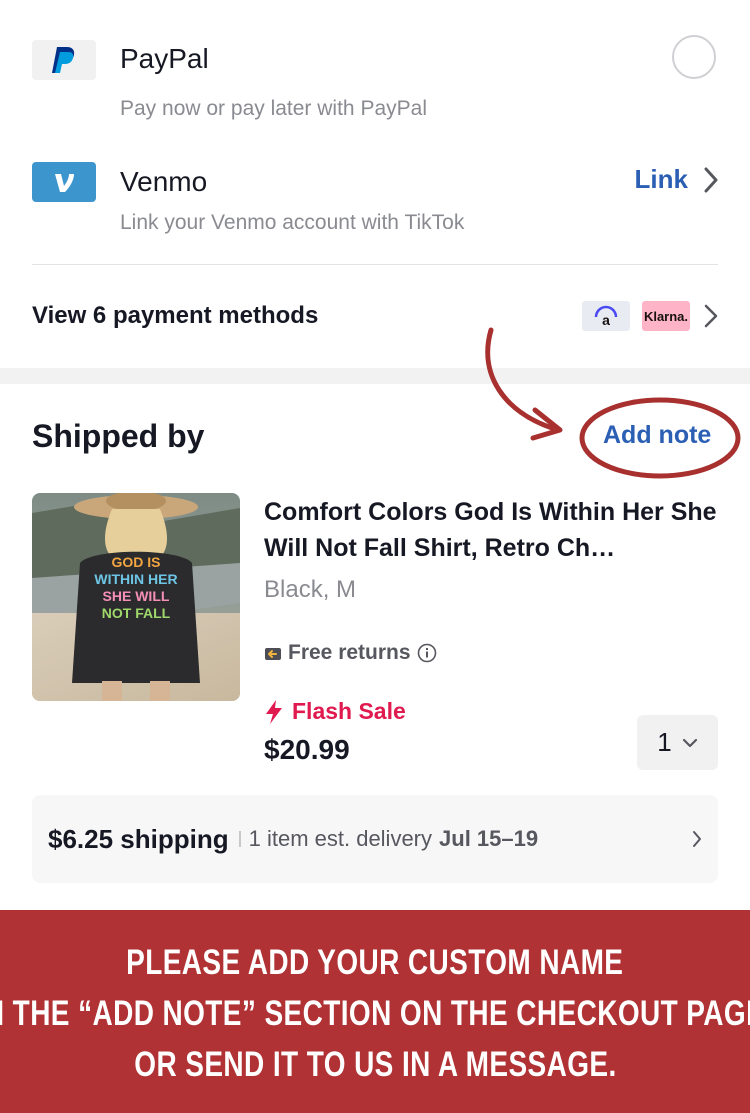  I want to click on affirm-logo-icon: a, so click(606, 316).